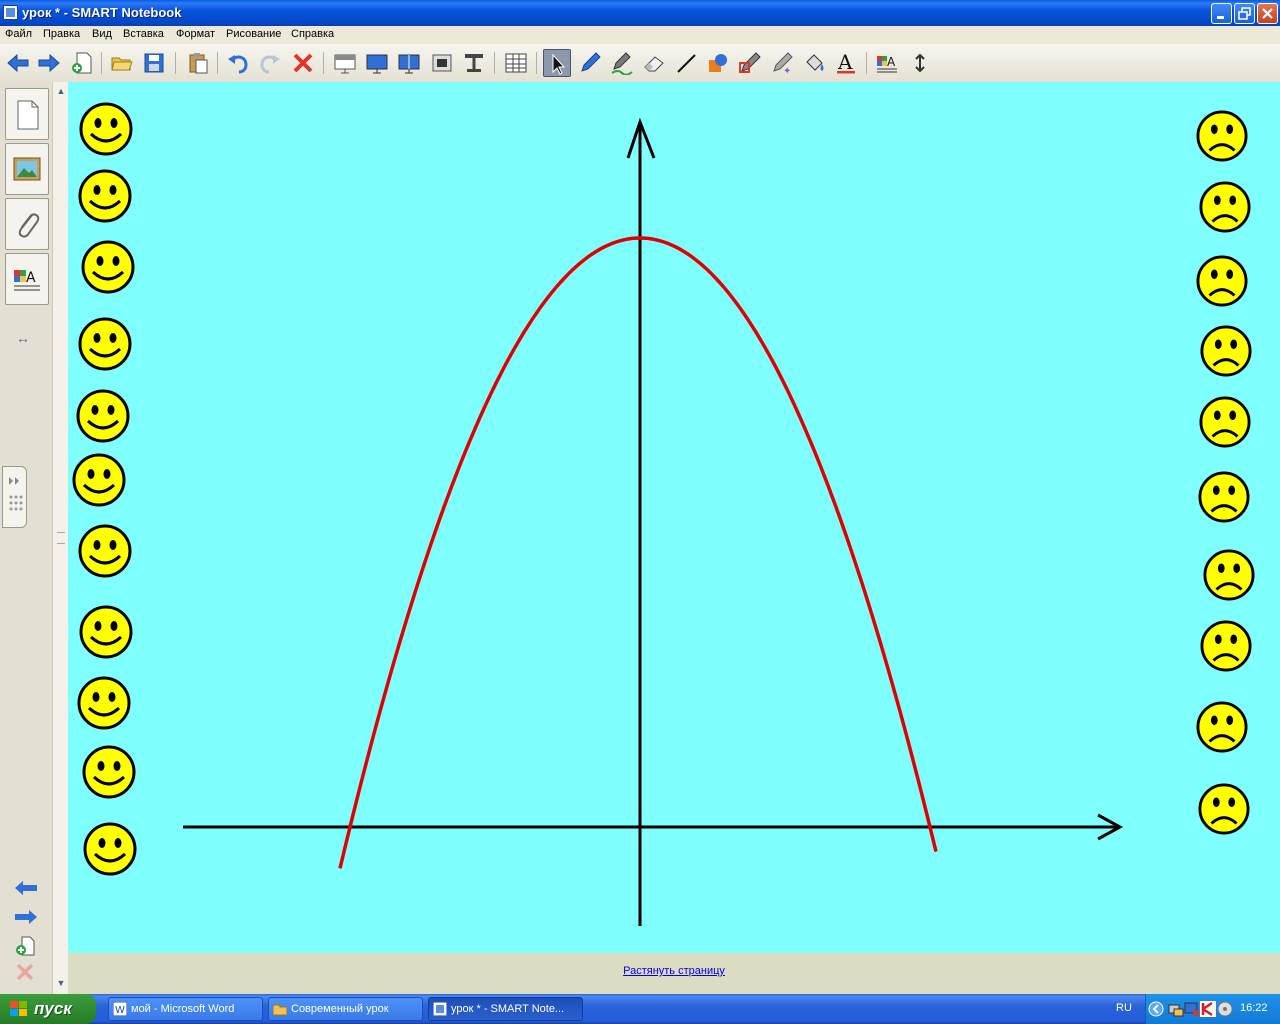 The width and height of the screenshot is (1280, 1024). I want to click on creative-pen-tool, so click(622, 63).